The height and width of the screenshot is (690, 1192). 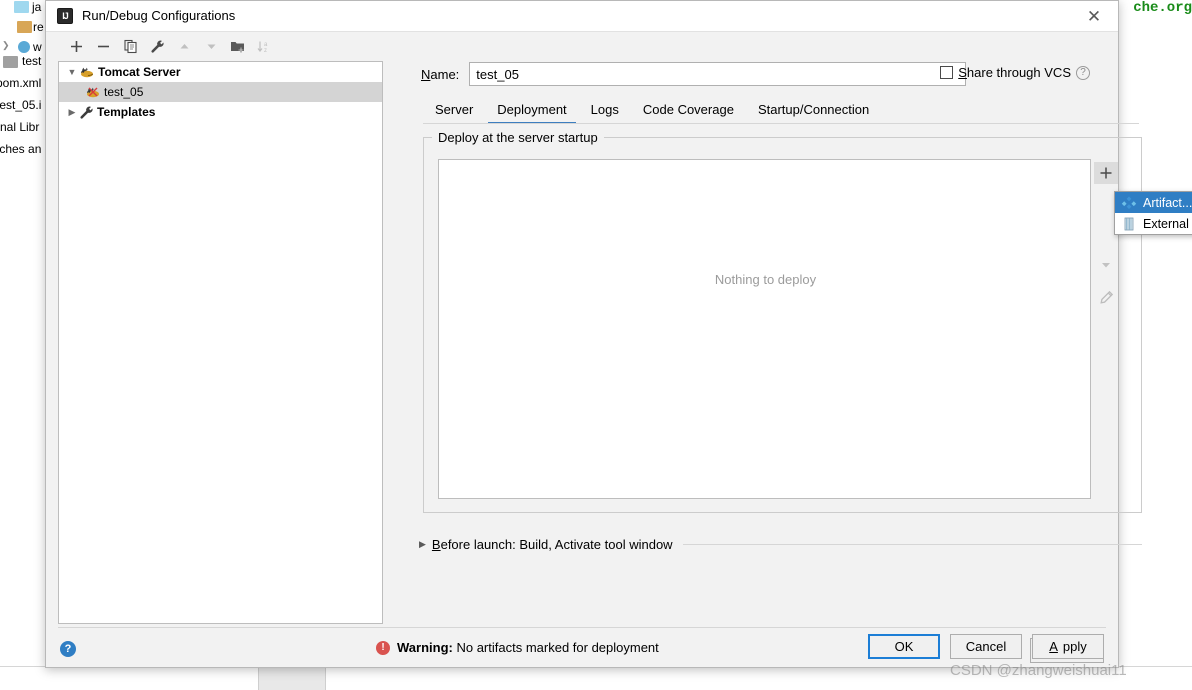 I want to click on add-artifact-button, so click(x=1106, y=173).